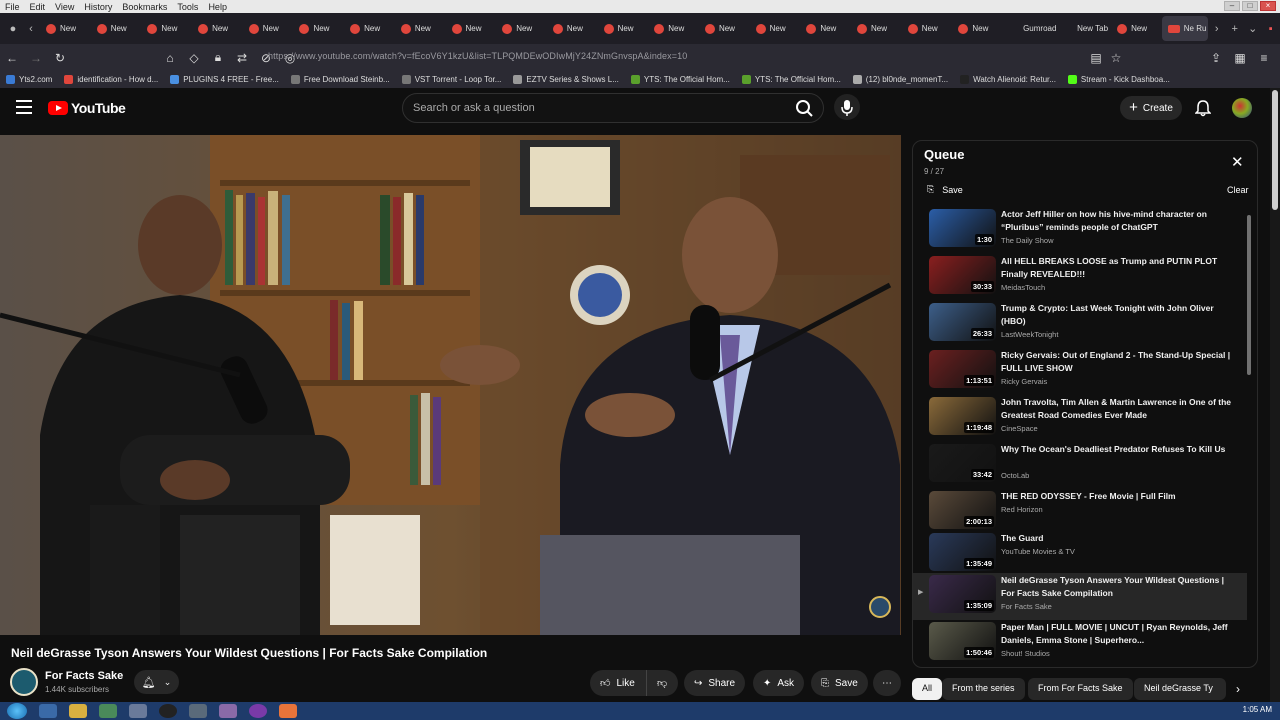  What do you see at coordinates (1232, 6) in the screenshot?
I see `minimize-button: –` at bounding box center [1232, 6].